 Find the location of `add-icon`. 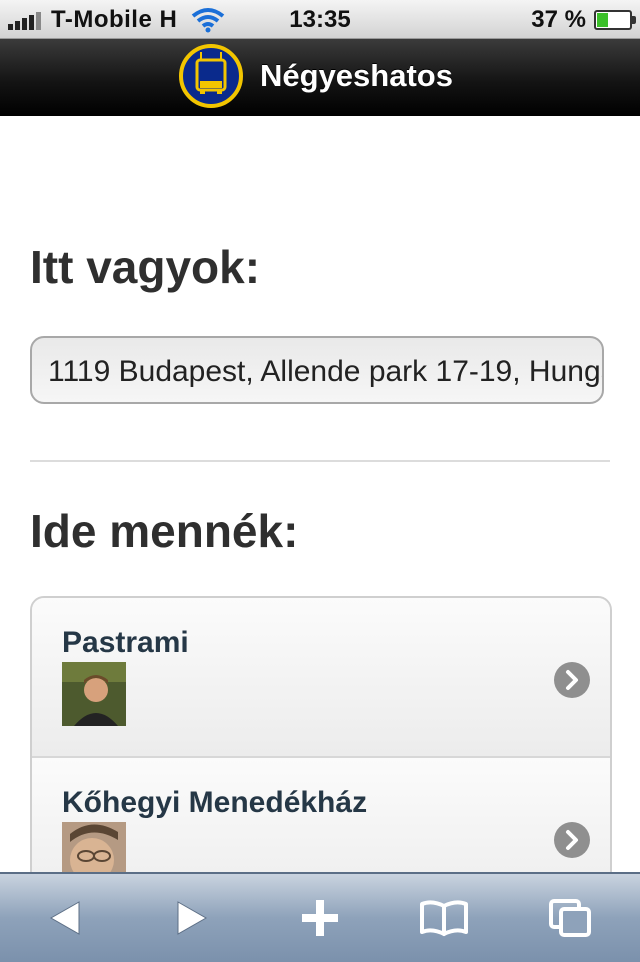

add-icon is located at coordinates (320, 918).